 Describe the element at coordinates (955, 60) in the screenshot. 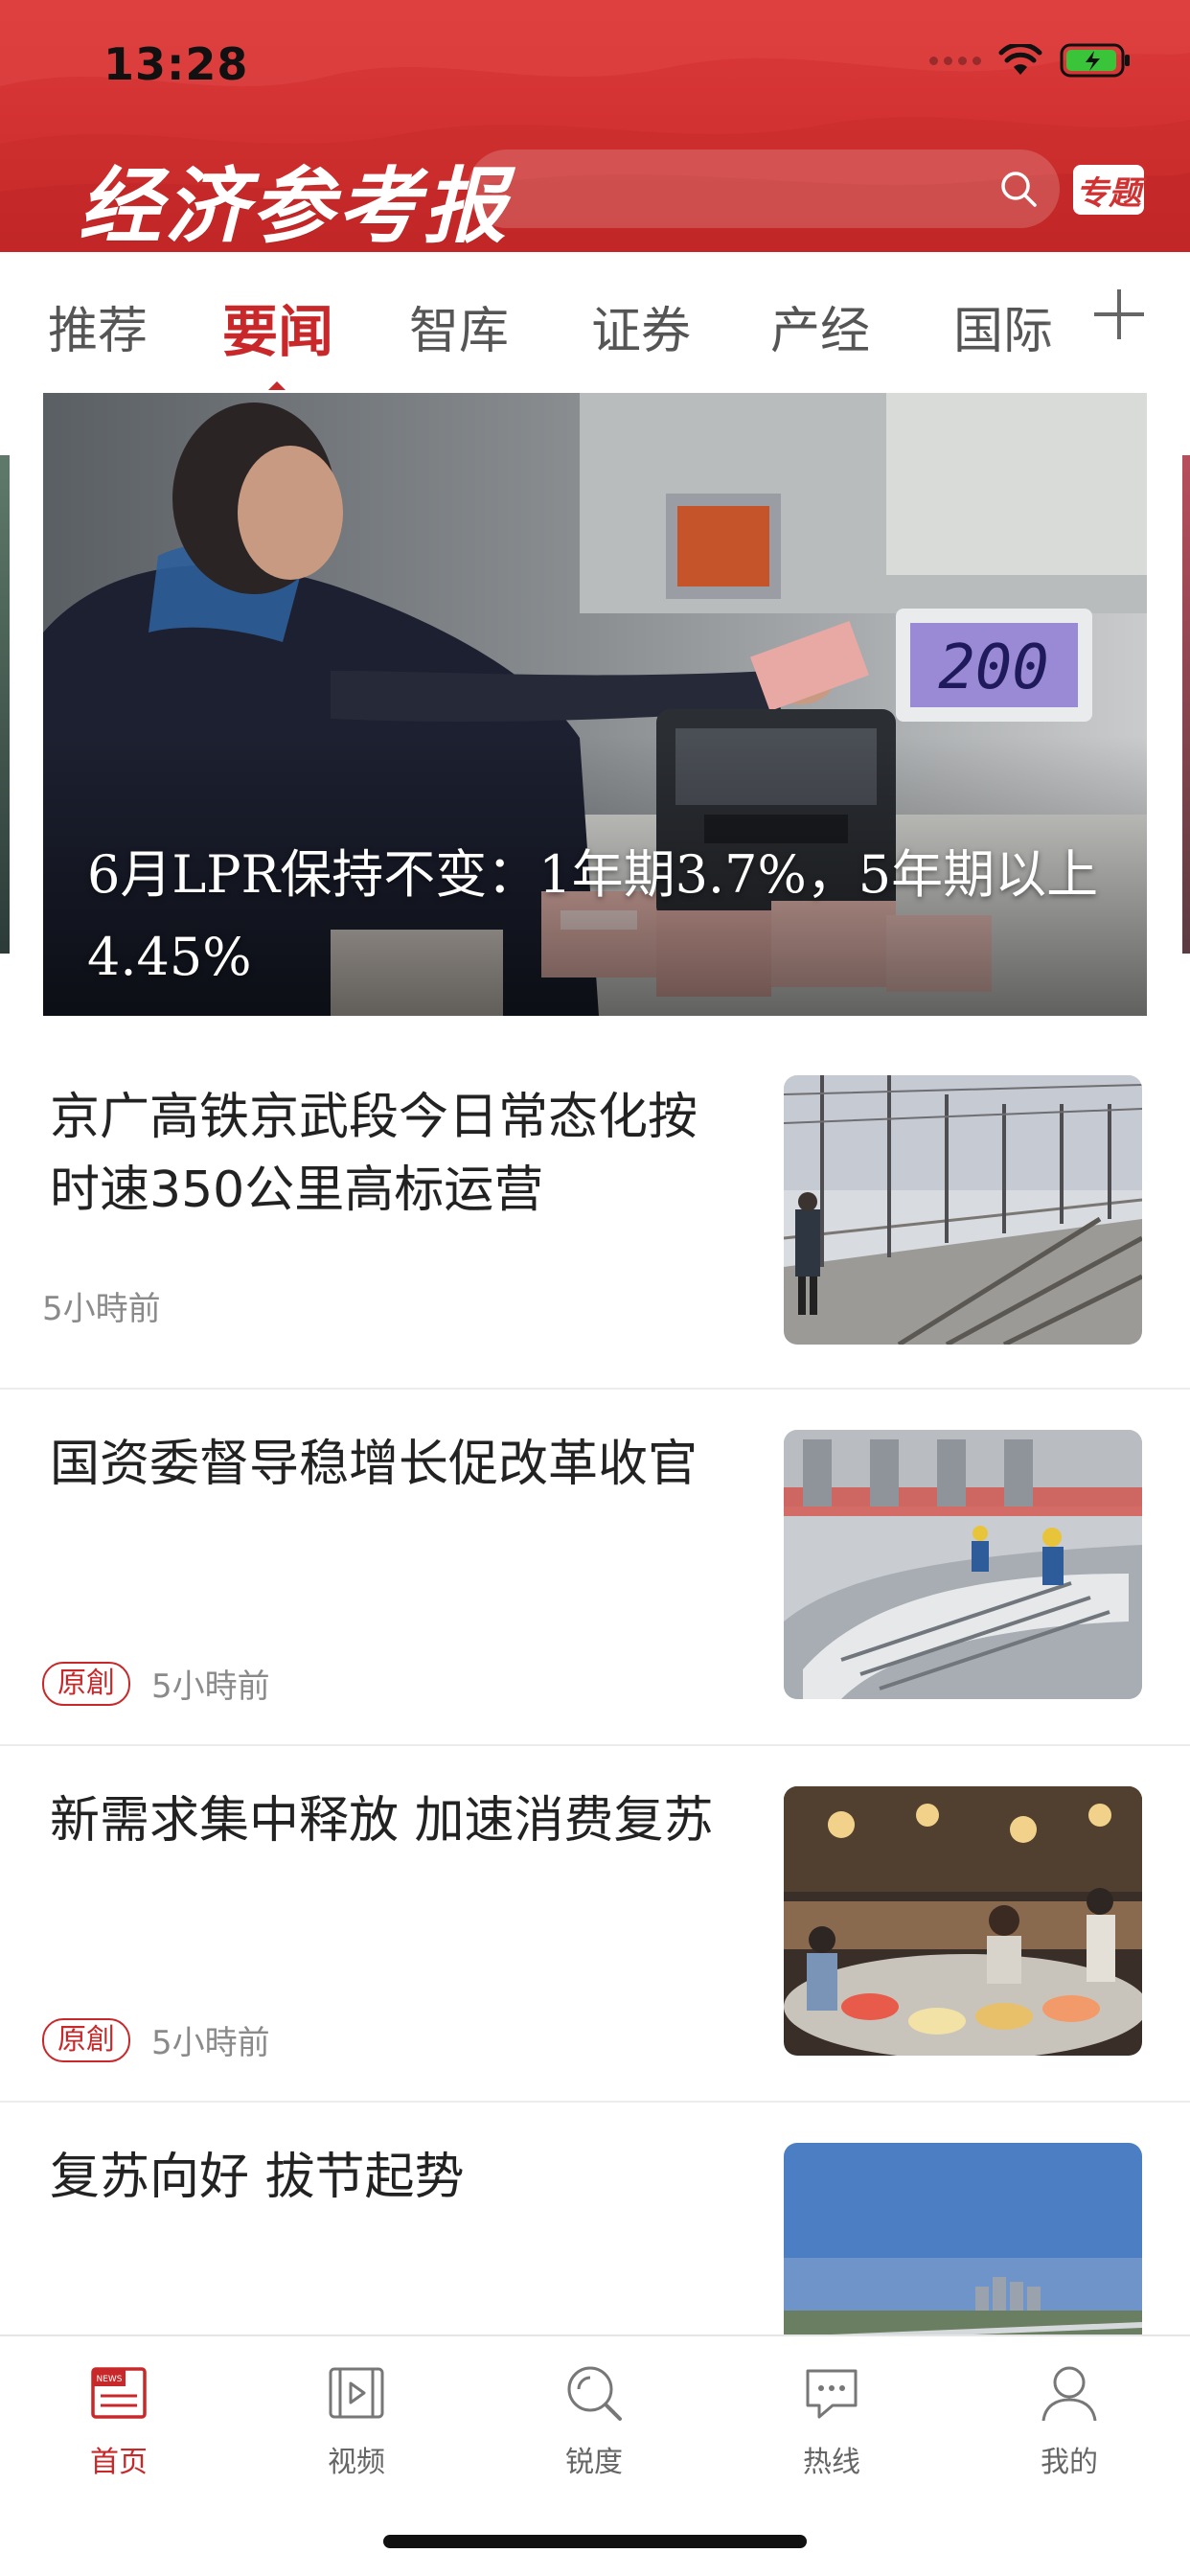

I see `cellular-signal-icon` at that location.